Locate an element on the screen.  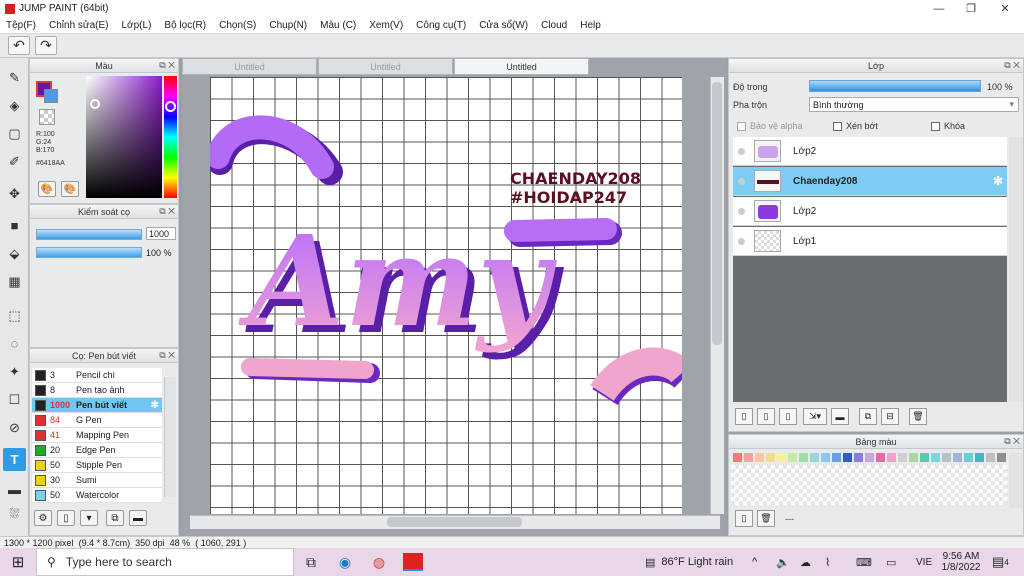
brush-item: 8 Pen tạo ảnh is located at coordinates (97, 390).